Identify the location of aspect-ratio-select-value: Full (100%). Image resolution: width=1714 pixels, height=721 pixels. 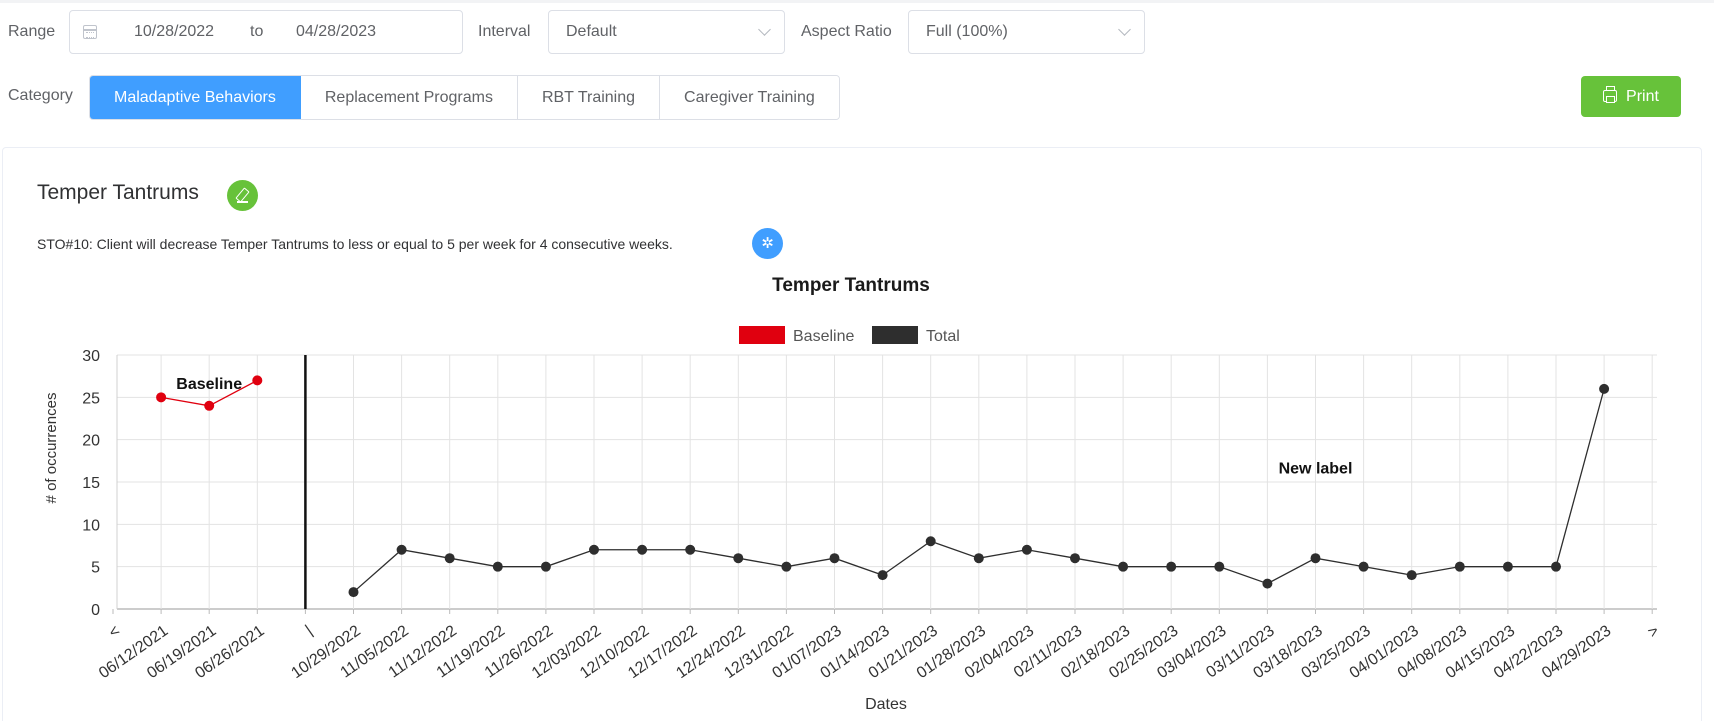
(967, 31).